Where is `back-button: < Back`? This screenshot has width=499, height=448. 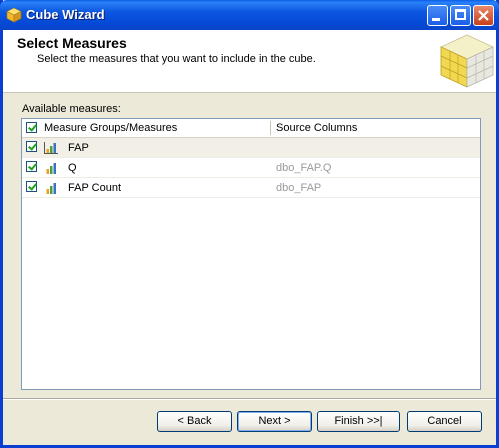 back-button: < Back is located at coordinates (194, 421).